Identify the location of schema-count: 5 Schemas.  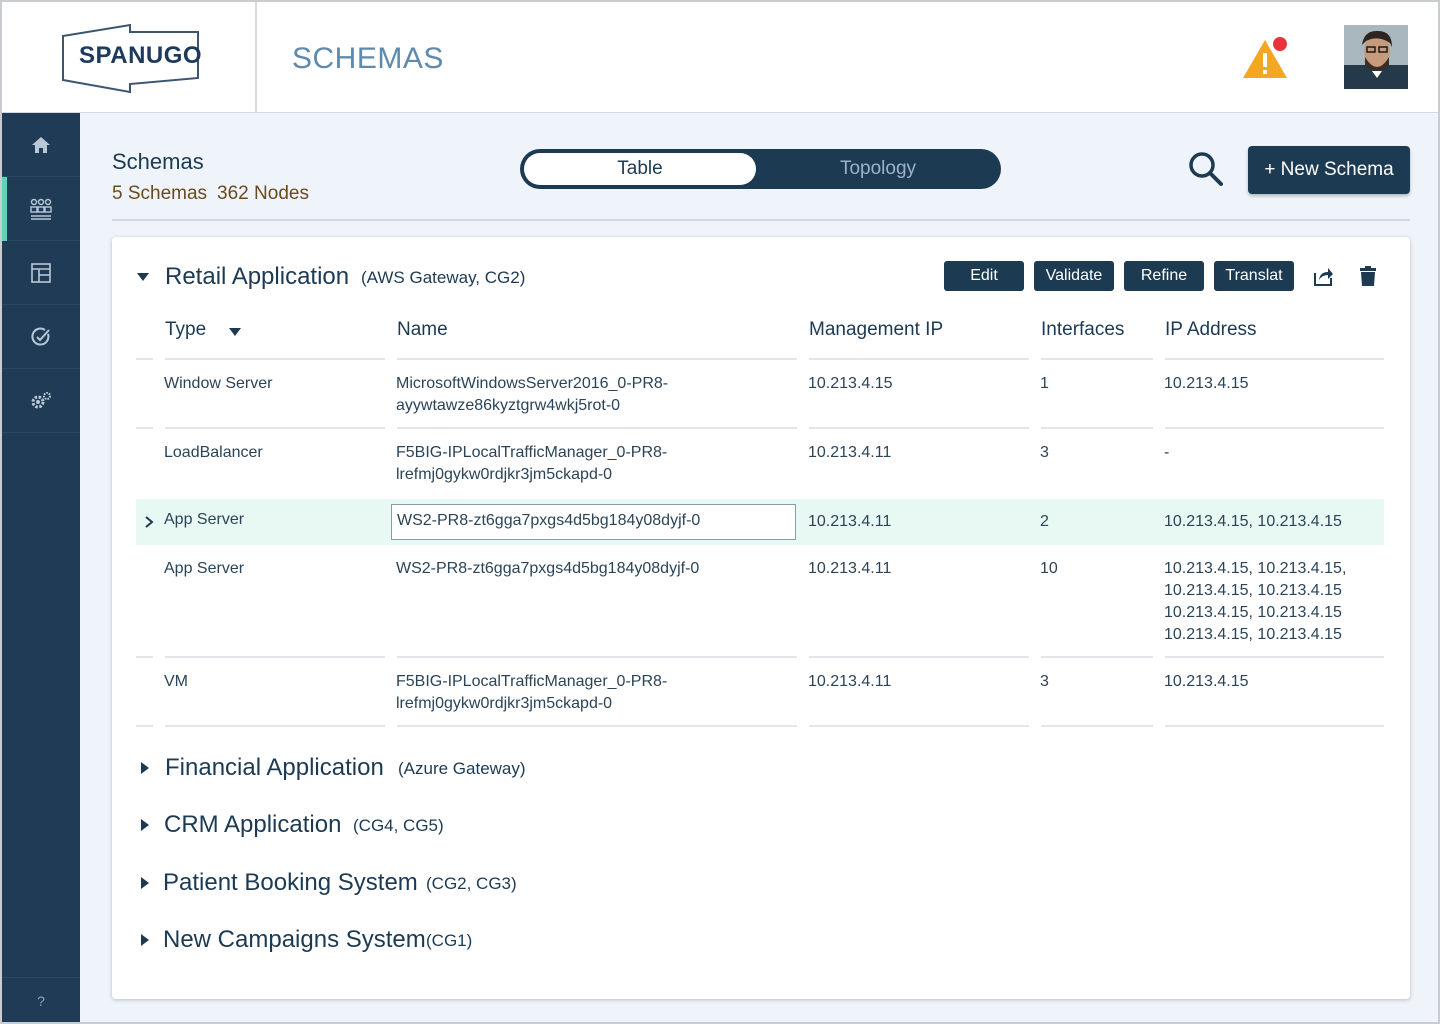
(160, 193).